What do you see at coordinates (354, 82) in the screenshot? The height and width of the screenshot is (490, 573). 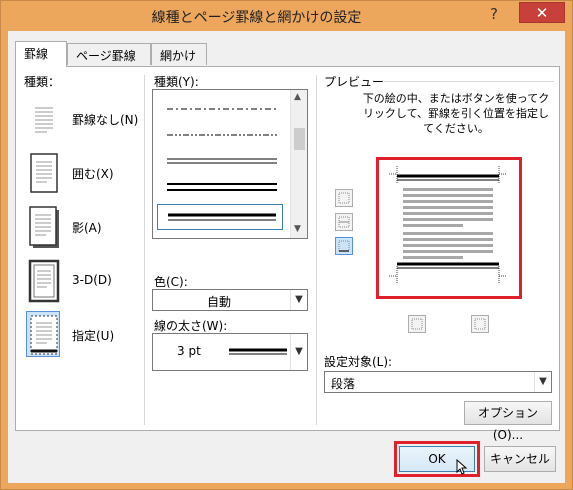 I see `preview-label: プレビュー` at bounding box center [354, 82].